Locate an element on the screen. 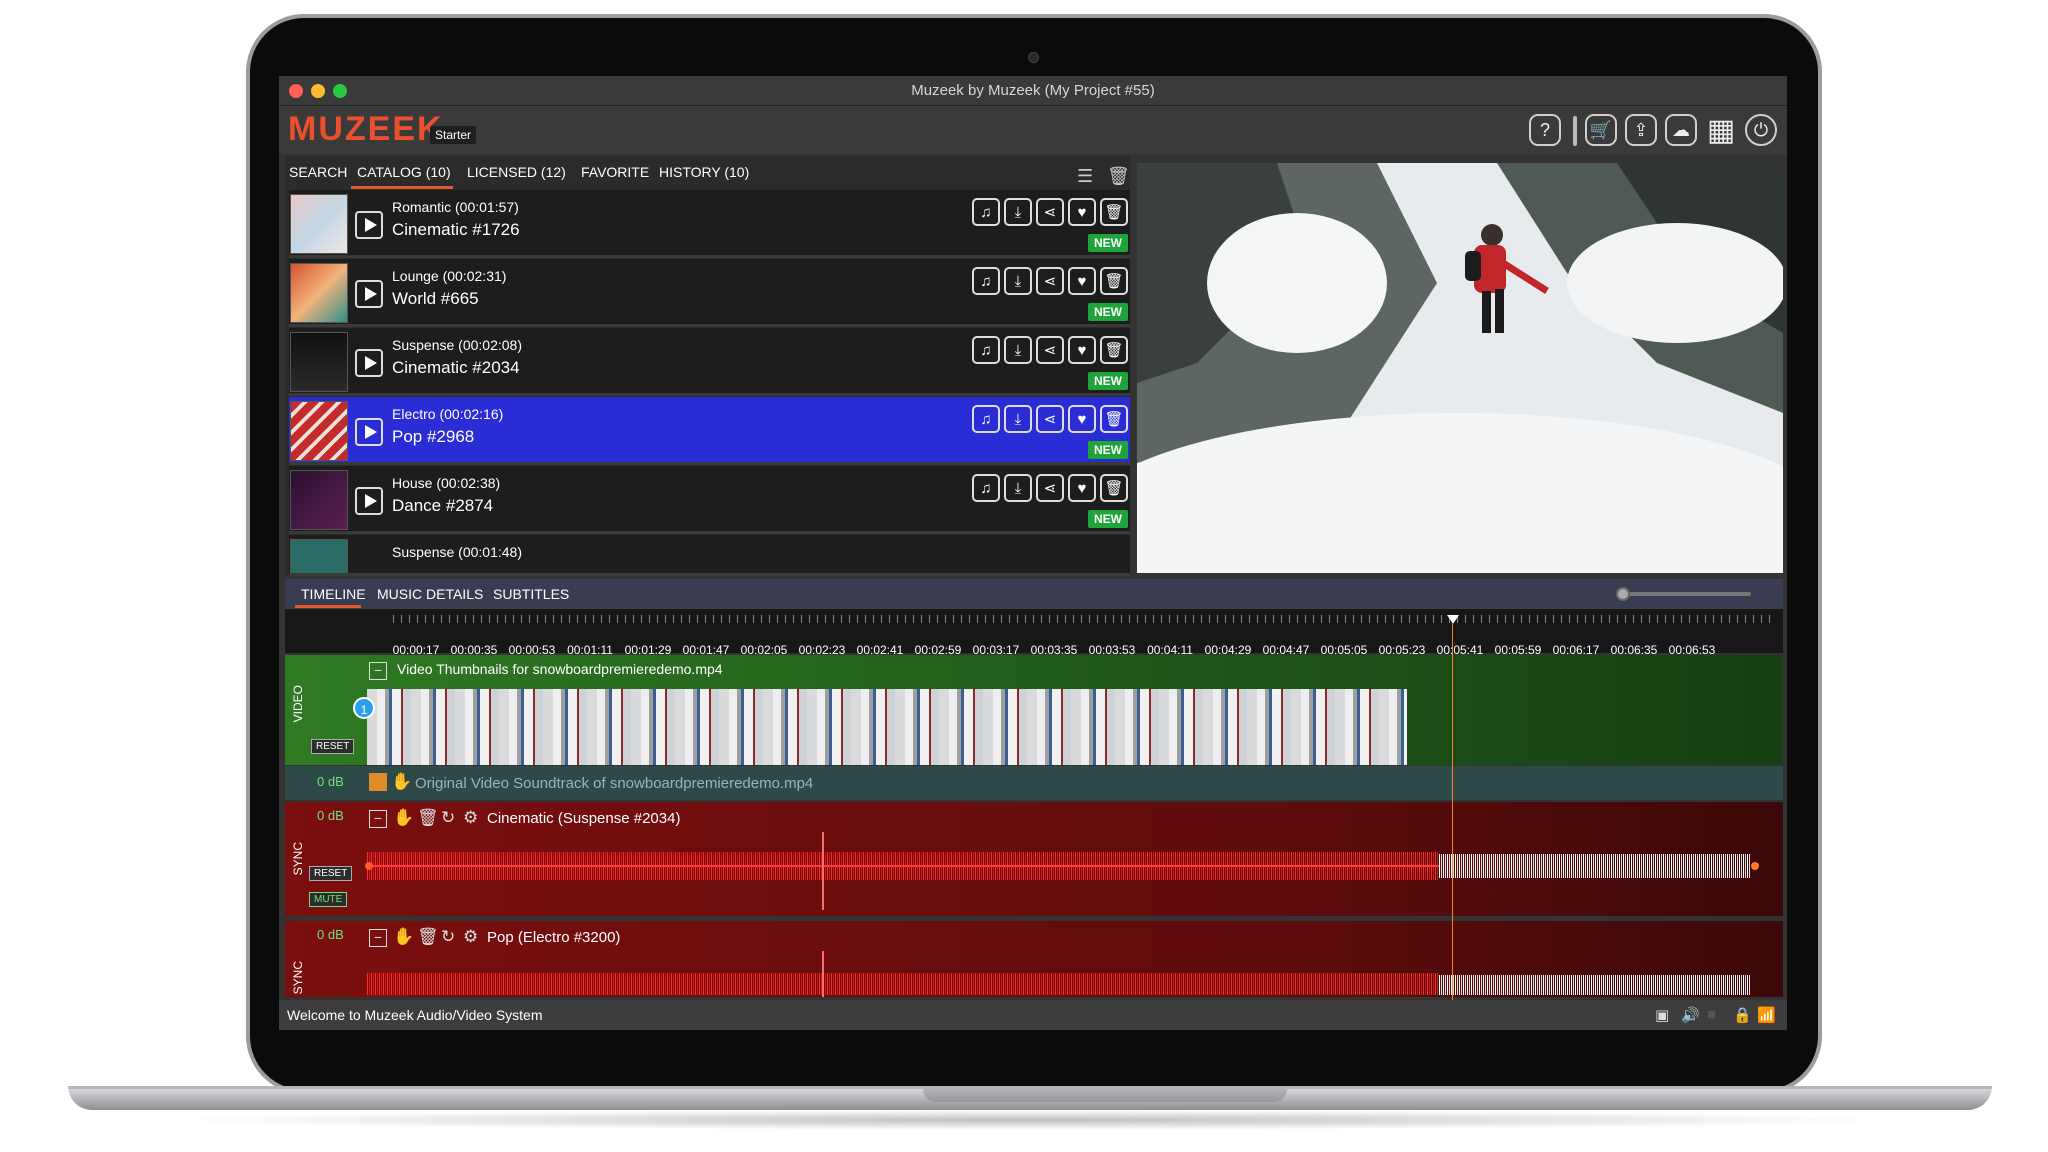  tab-timeline: TIMELINE is located at coordinates (333, 594).